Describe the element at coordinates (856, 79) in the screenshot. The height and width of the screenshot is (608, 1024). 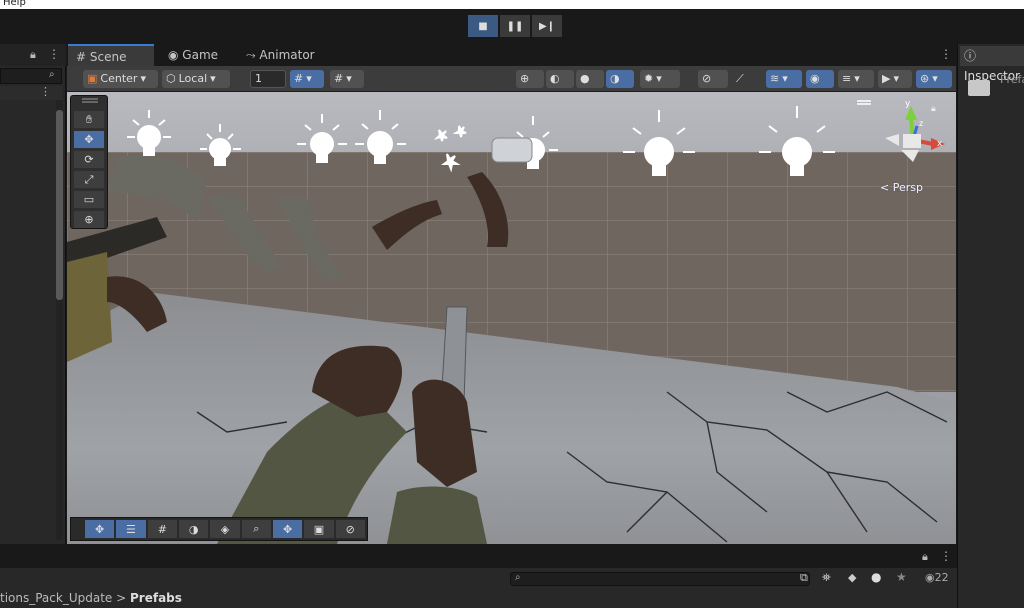
I see `scene-layers-dropdown: ≡ ▾` at that location.